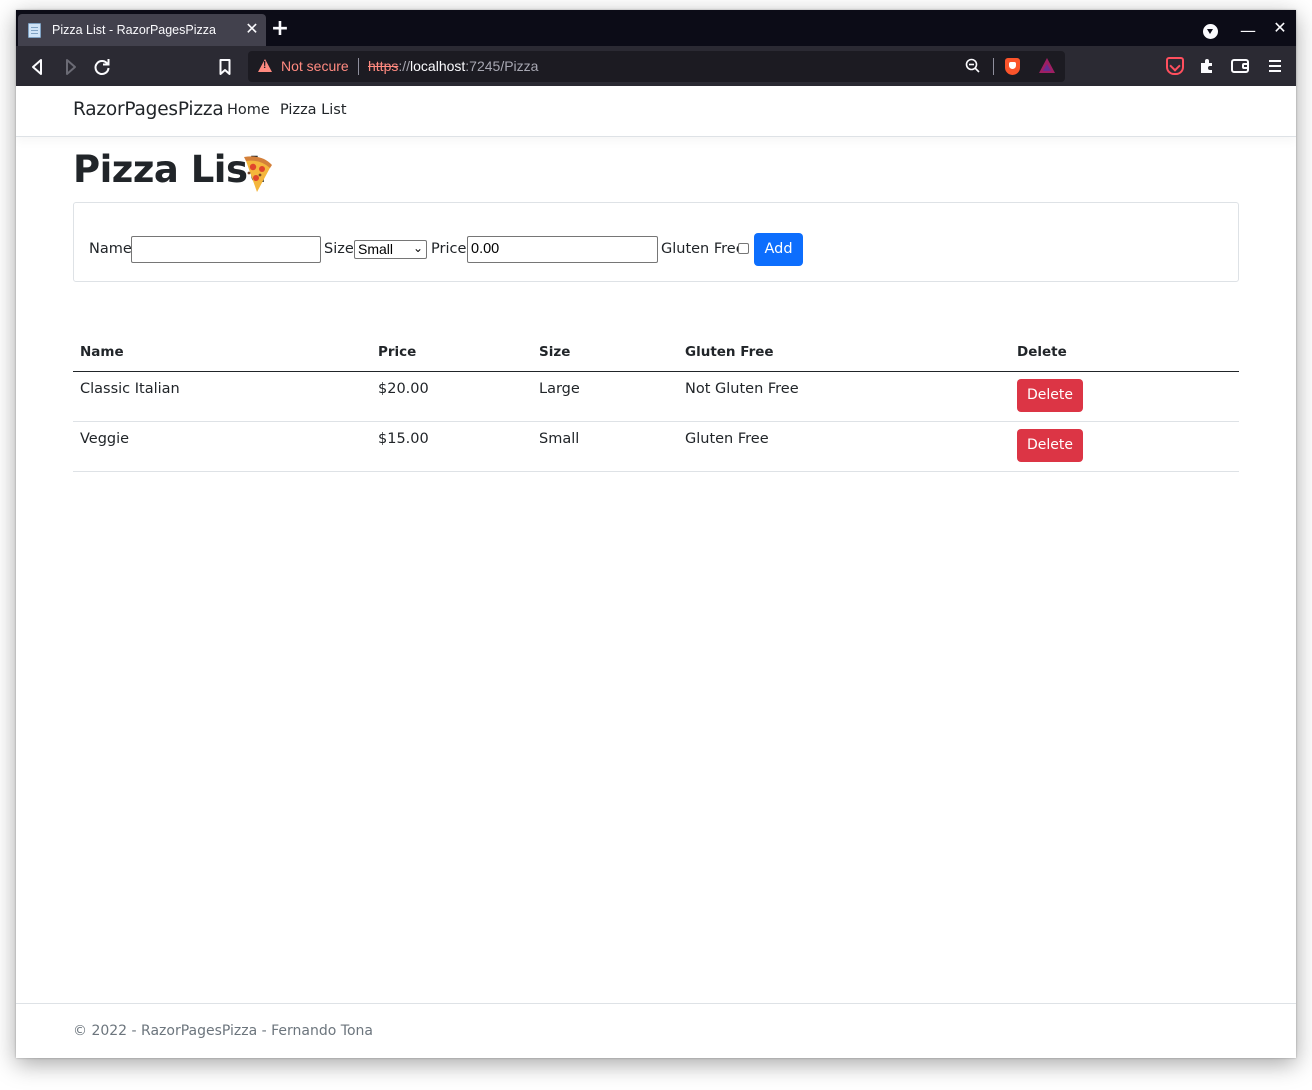 Image resolution: width=1312 pixels, height=1090 pixels. What do you see at coordinates (559, 439) in the screenshot?
I see `cell-size: Small` at bounding box center [559, 439].